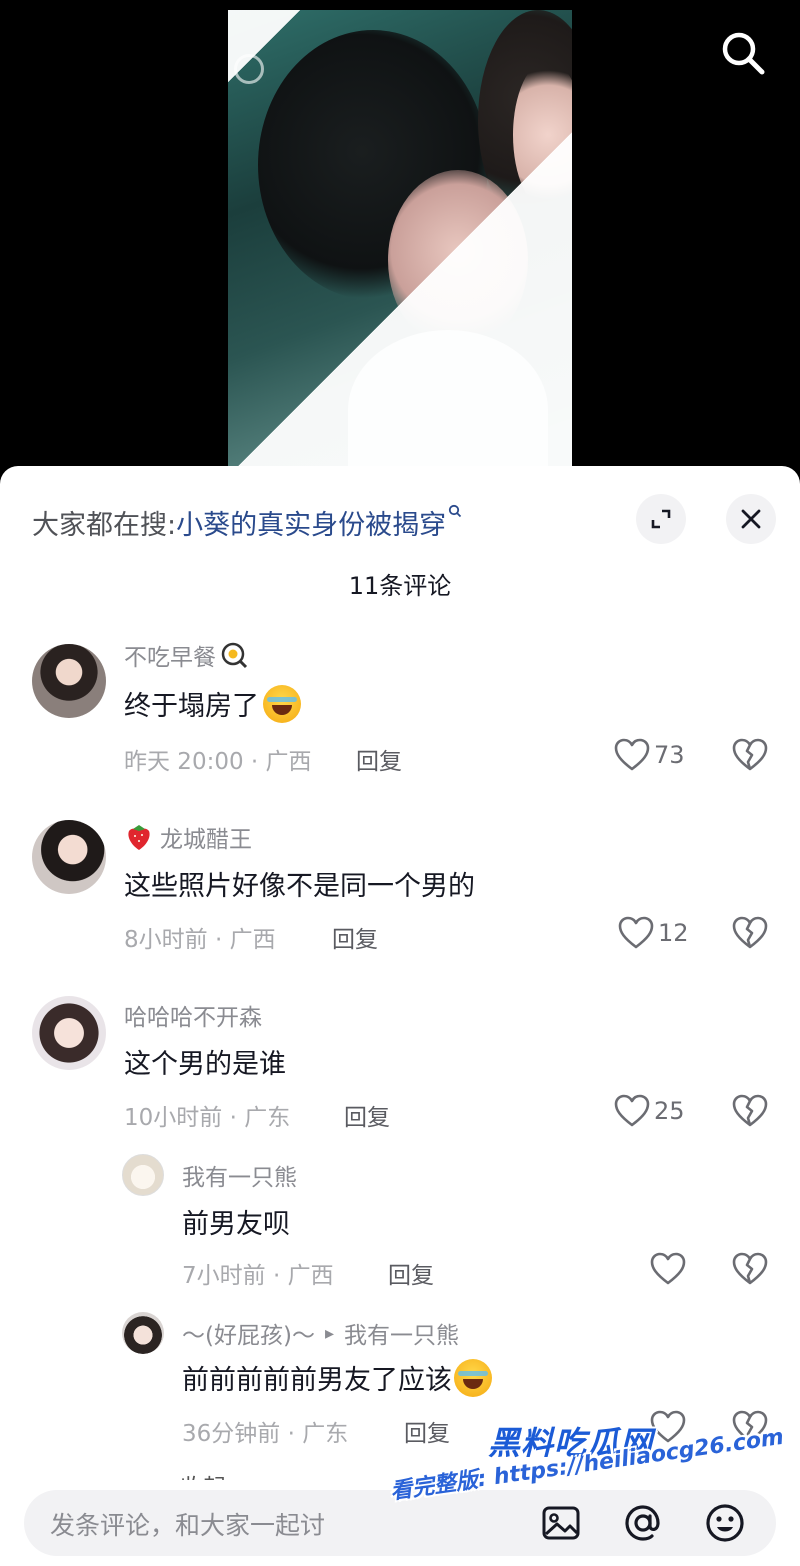  What do you see at coordinates (455, 512) in the screenshot?
I see `hot-search-magnifier-icon` at bounding box center [455, 512].